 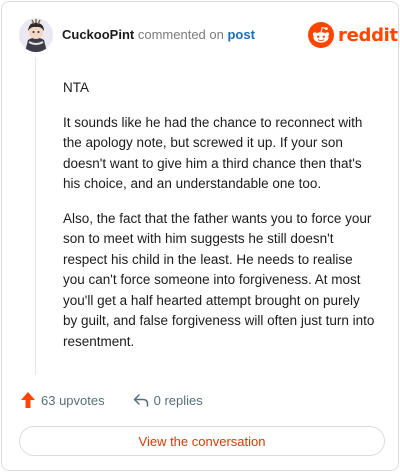 I want to click on thread-line, so click(x=35, y=216).